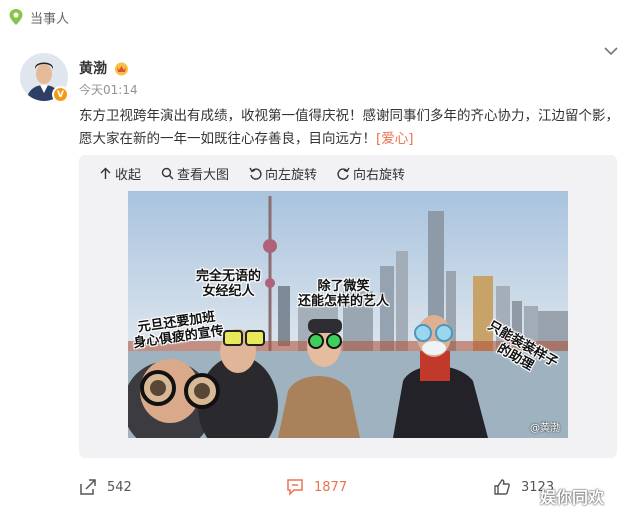 The width and height of the screenshot is (637, 518). What do you see at coordinates (88, 487) in the screenshot?
I see `share-icon` at bounding box center [88, 487].